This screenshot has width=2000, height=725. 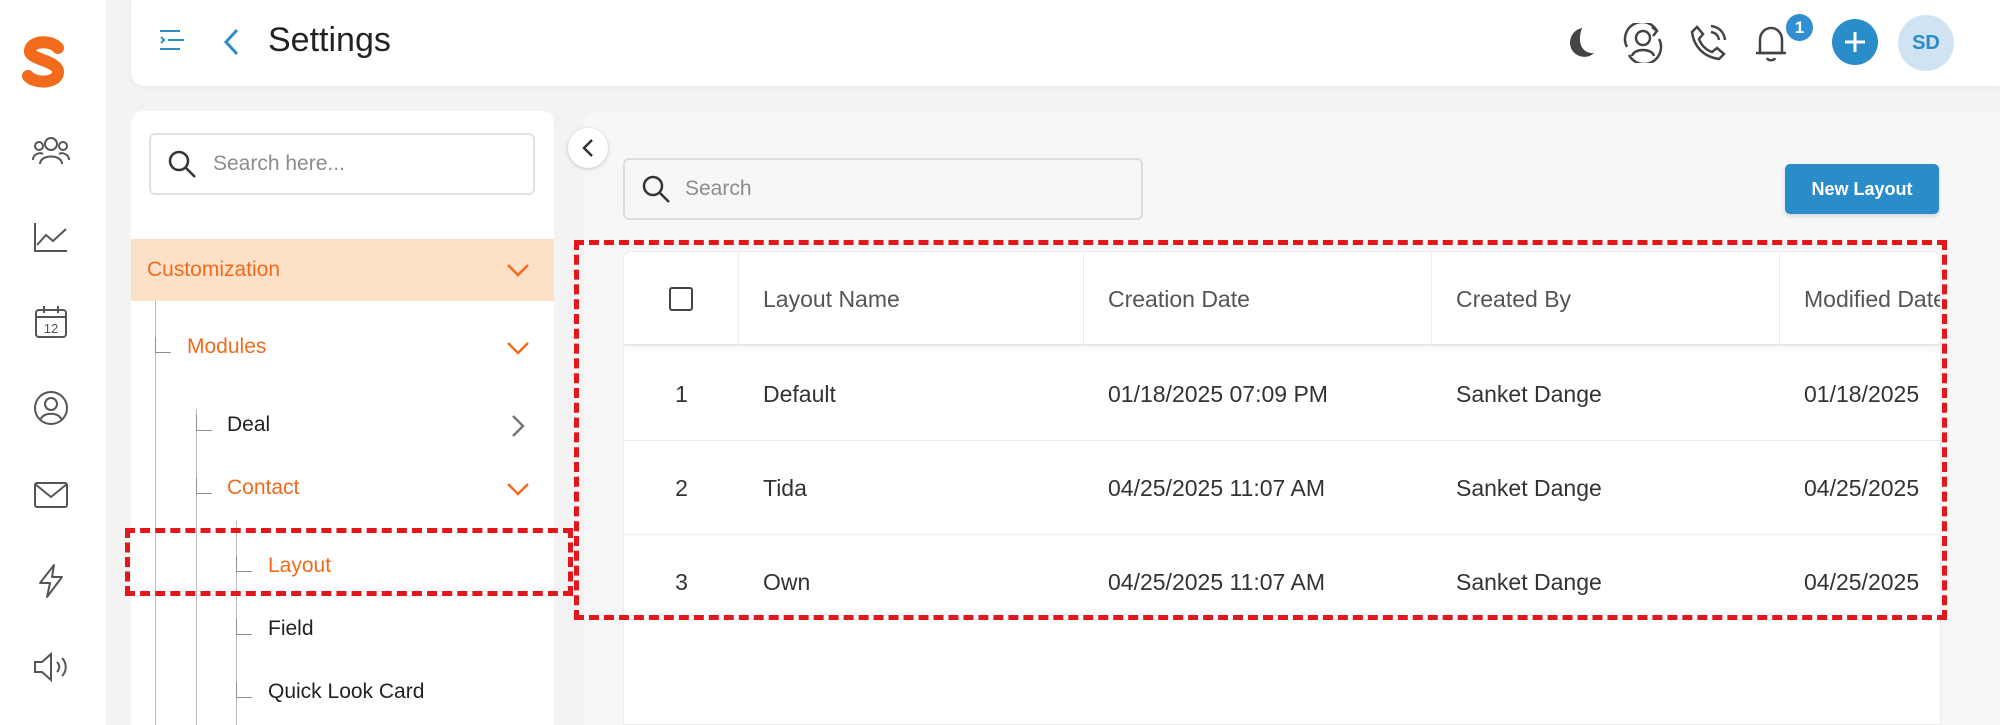 What do you see at coordinates (51, 328) in the screenshot?
I see `svg-text: 12` at bounding box center [51, 328].